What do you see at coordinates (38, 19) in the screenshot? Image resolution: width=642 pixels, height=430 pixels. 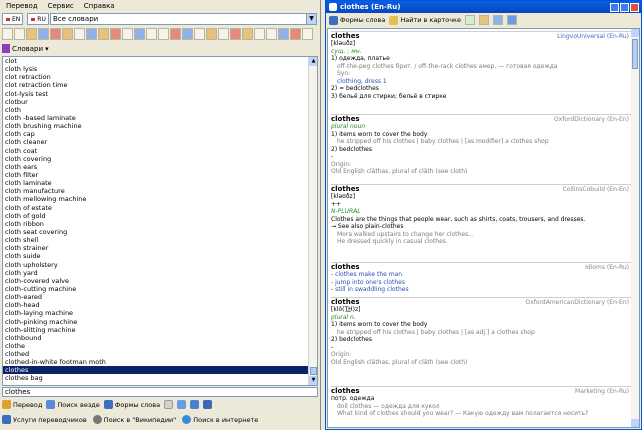 I see `lang-to-select: RU` at bounding box center [38, 19].